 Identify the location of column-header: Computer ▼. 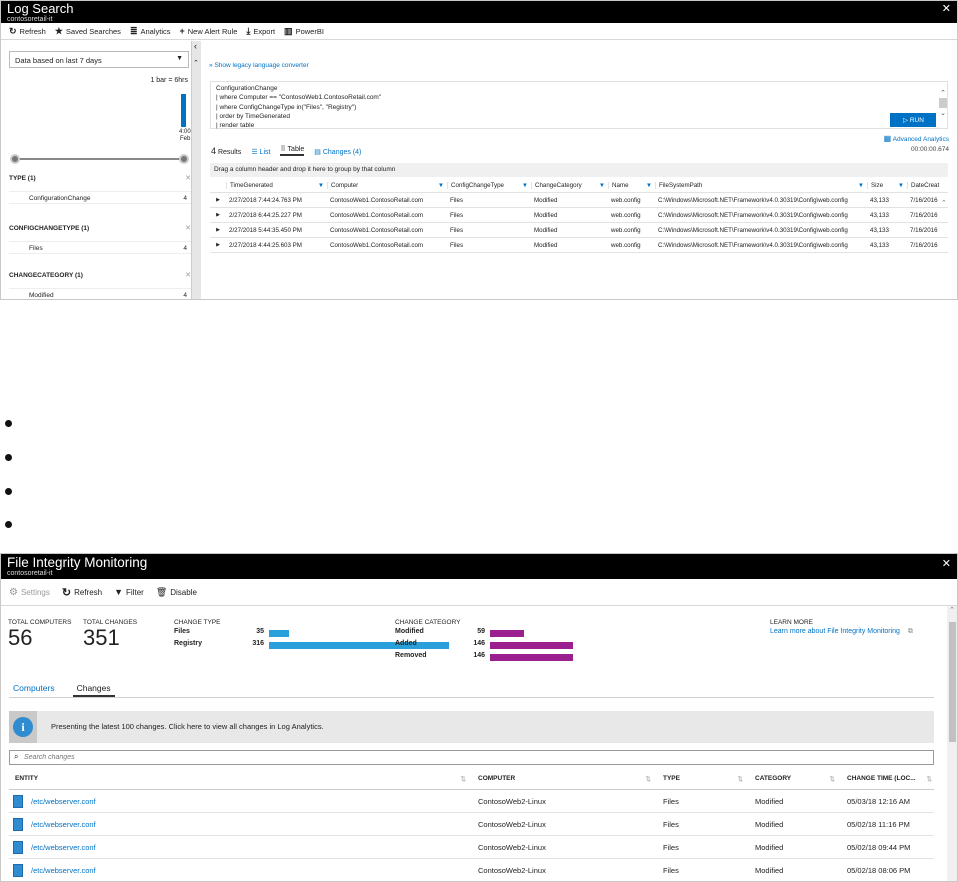
(387, 185).